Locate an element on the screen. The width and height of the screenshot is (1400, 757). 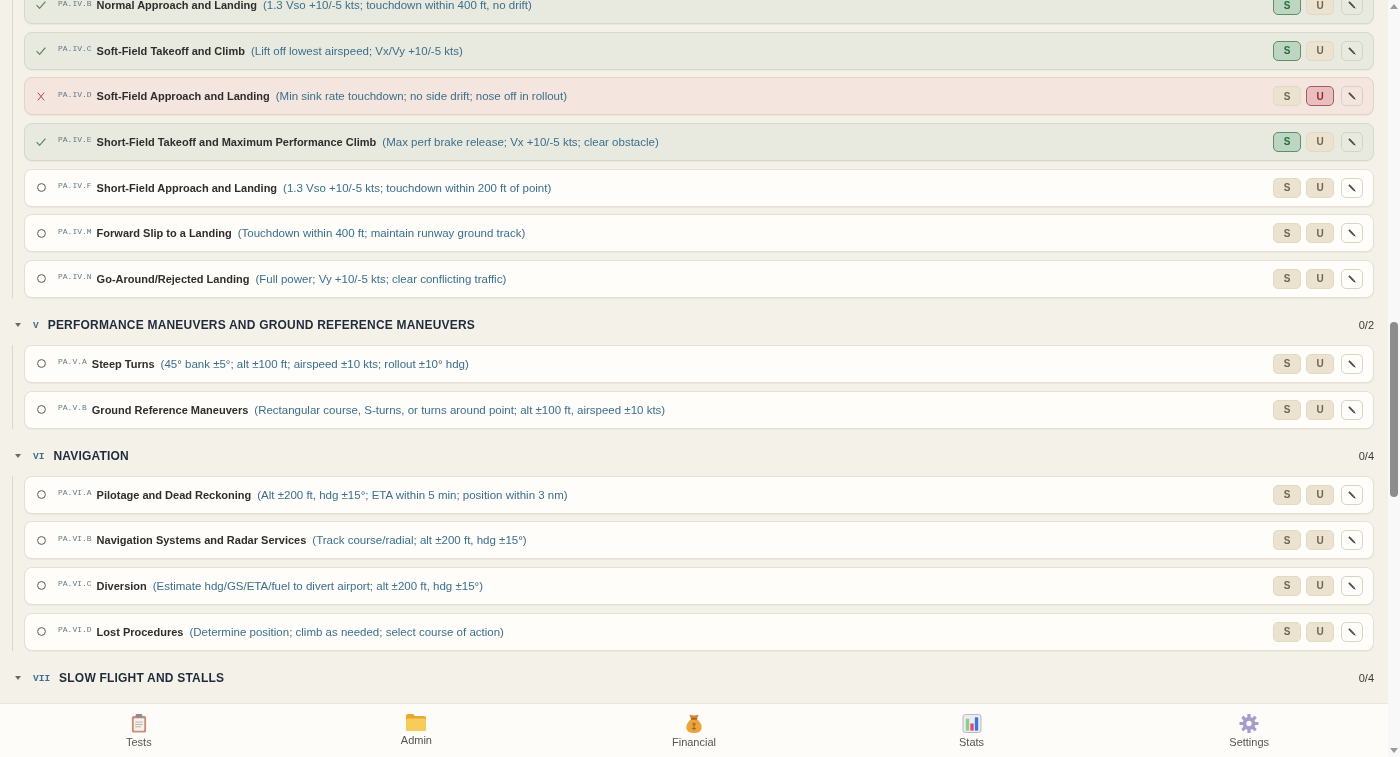
nav-tab: Tests is located at coordinates (138, 726).